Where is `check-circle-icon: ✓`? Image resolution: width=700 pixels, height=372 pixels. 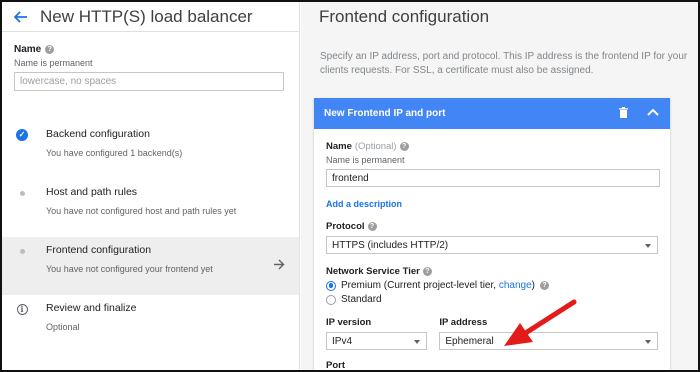 check-circle-icon: ✓ is located at coordinates (22, 135).